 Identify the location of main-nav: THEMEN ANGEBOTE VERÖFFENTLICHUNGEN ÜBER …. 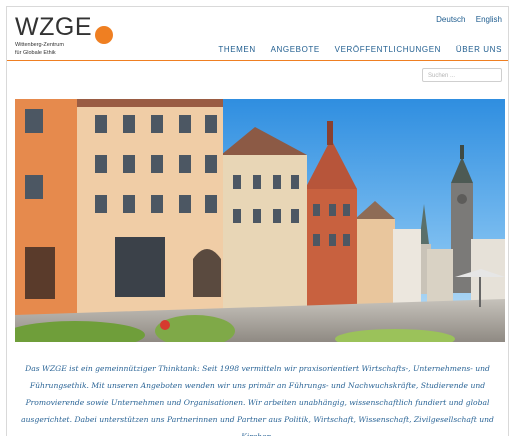
(354, 49).